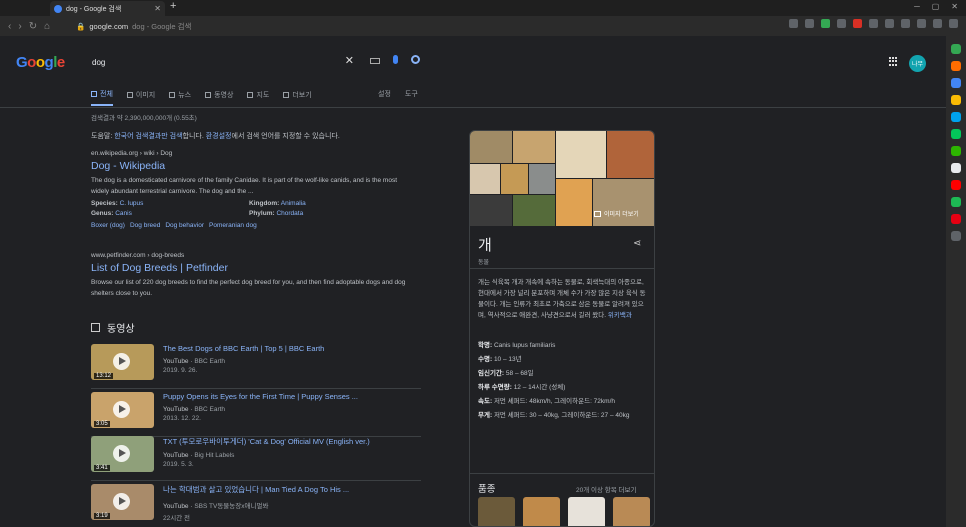  What do you see at coordinates (375, 61) in the screenshot?
I see `keyboard-icon` at bounding box center [375, 61].